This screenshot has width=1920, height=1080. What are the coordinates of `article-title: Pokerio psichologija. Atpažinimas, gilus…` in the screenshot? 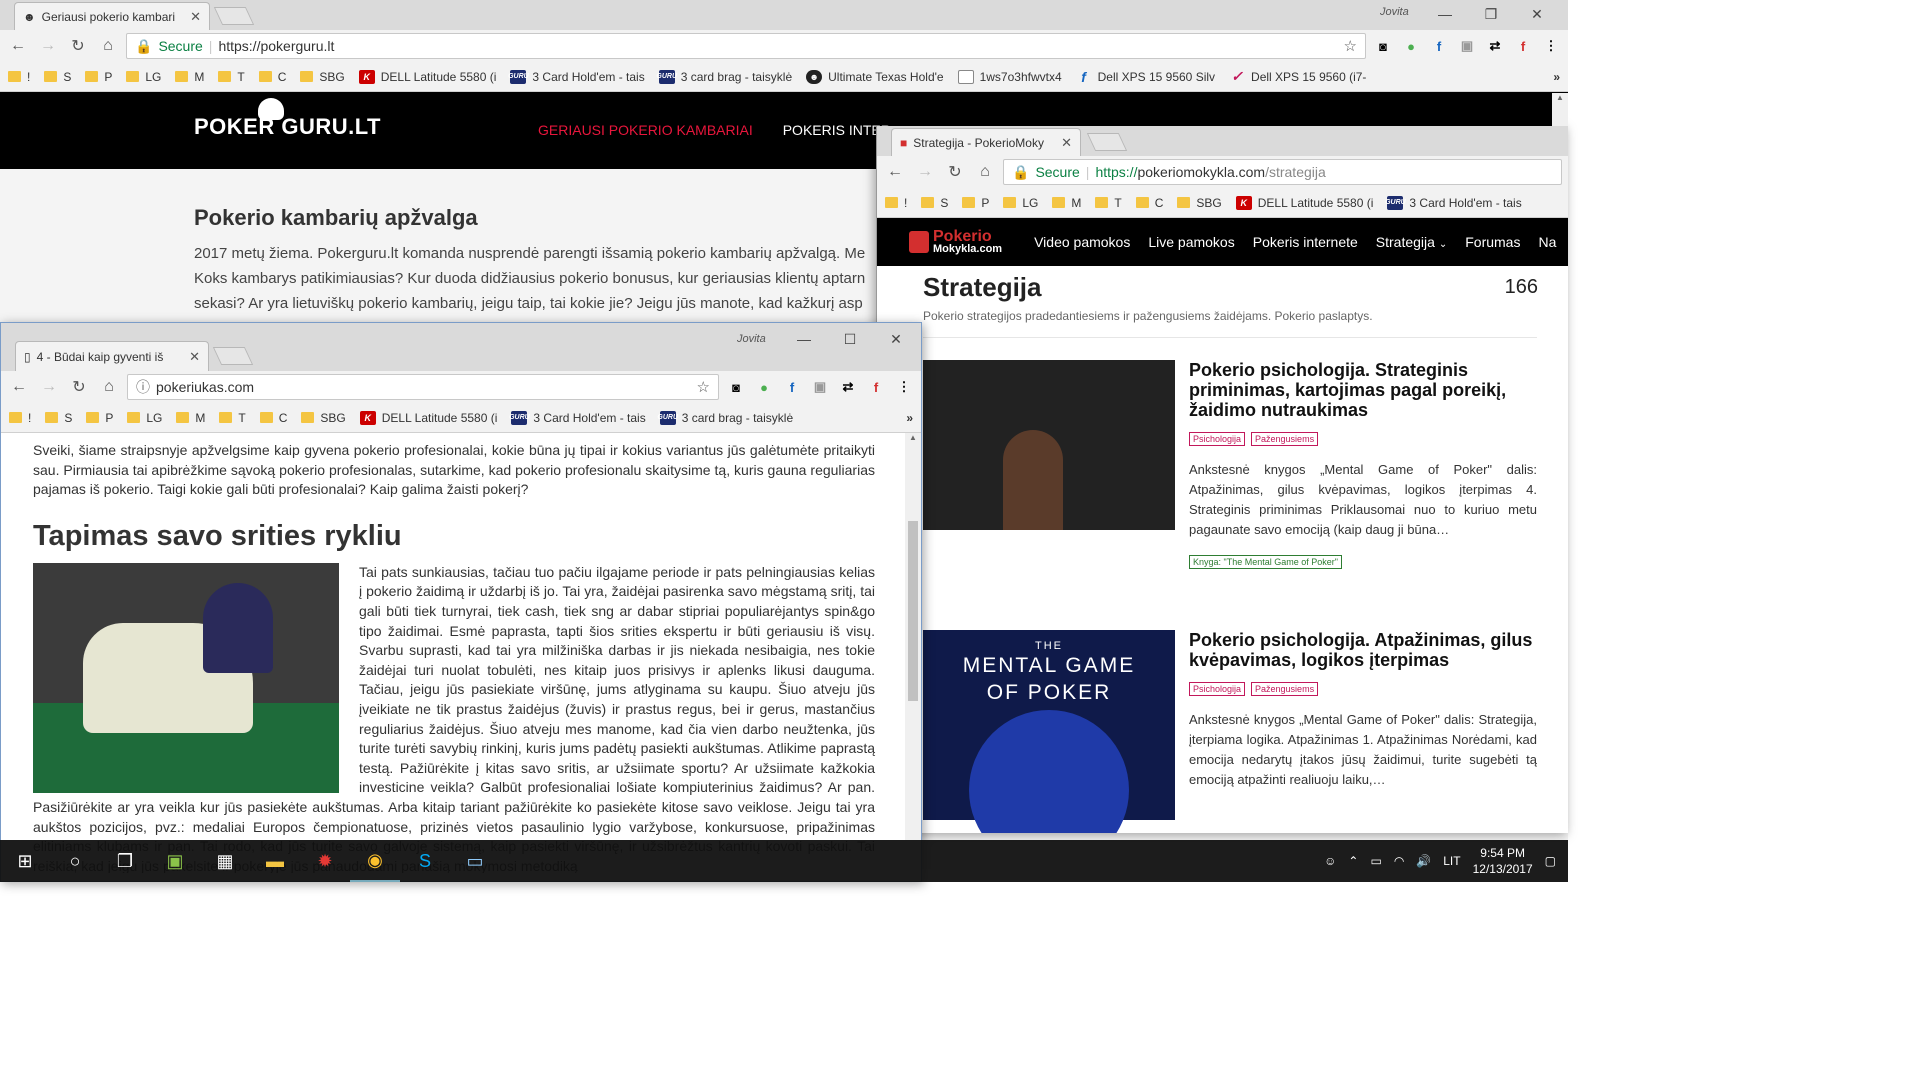 It's located at (1363, 650).